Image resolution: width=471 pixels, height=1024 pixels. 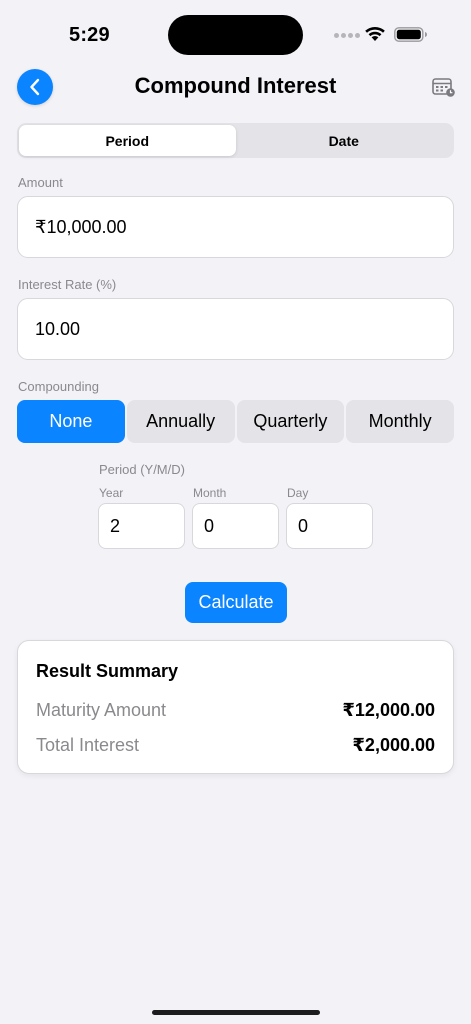 What do you see at coordinates (71, 421) in the screenshot?
I see `compounding-option-none: None` at bounding box center [71, 421].